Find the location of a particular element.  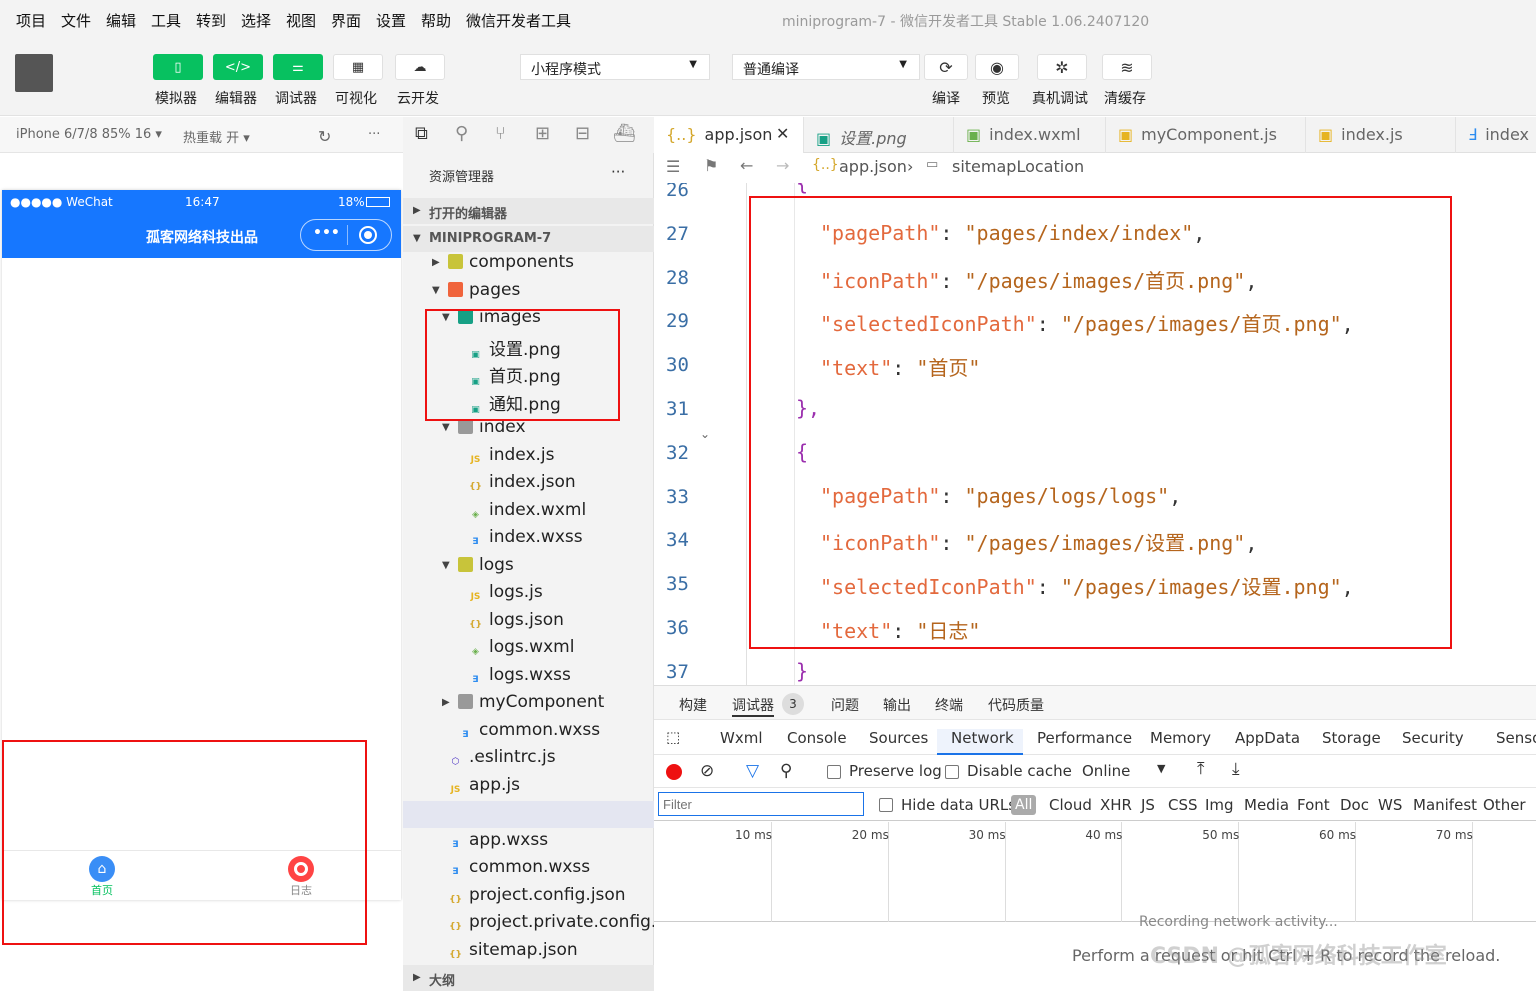

filter-input is located at coordinates (761, 804).